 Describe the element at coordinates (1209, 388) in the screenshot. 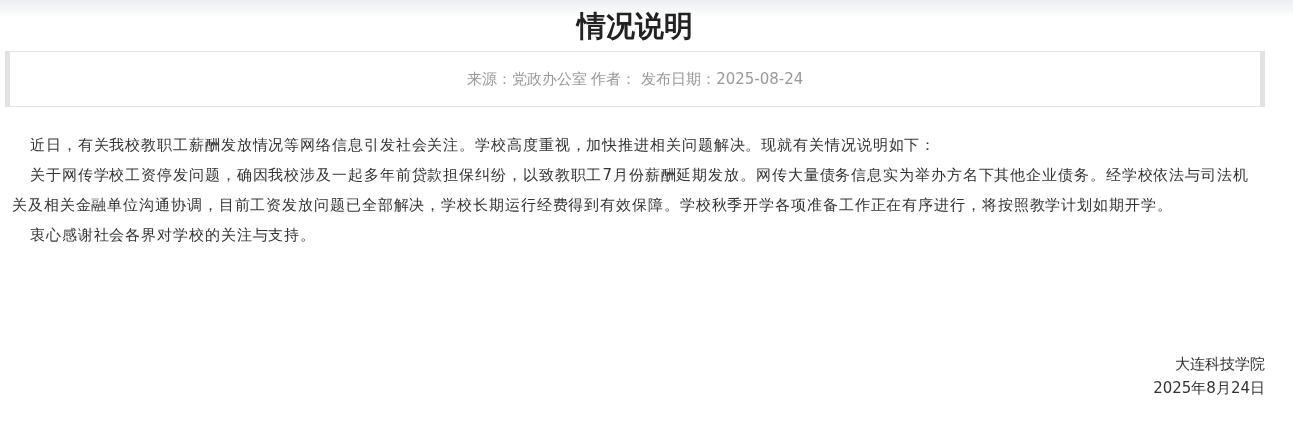

I see `signature-date: 2025年8月24日` at that location.